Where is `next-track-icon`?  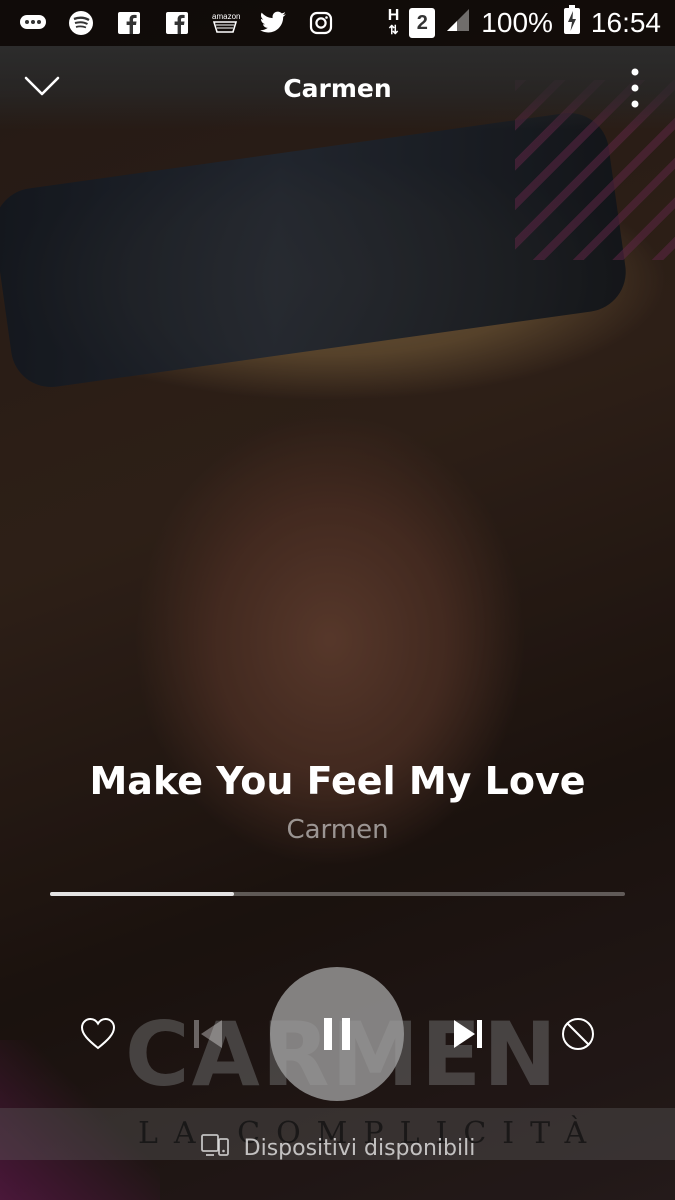 next-track-icon is located at coordinates (468, 1034).